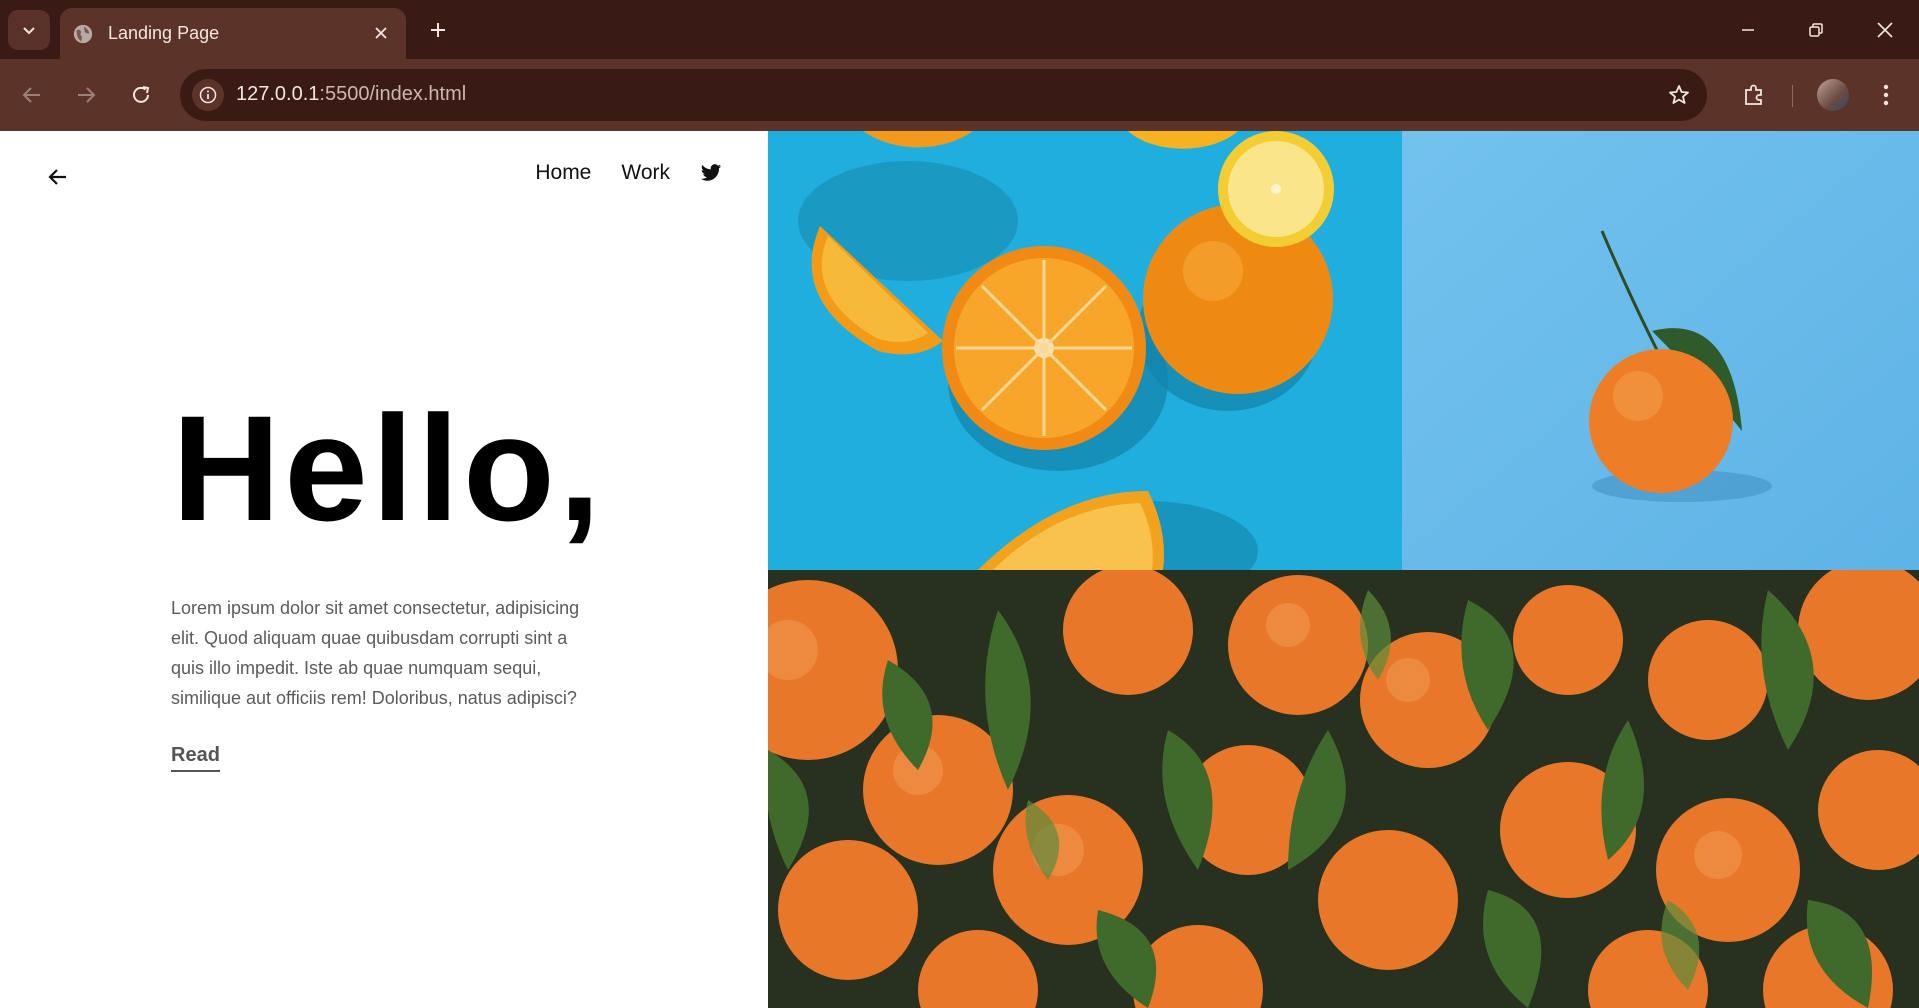  I want to click on nav-home-link: Home, so click(563, 173).